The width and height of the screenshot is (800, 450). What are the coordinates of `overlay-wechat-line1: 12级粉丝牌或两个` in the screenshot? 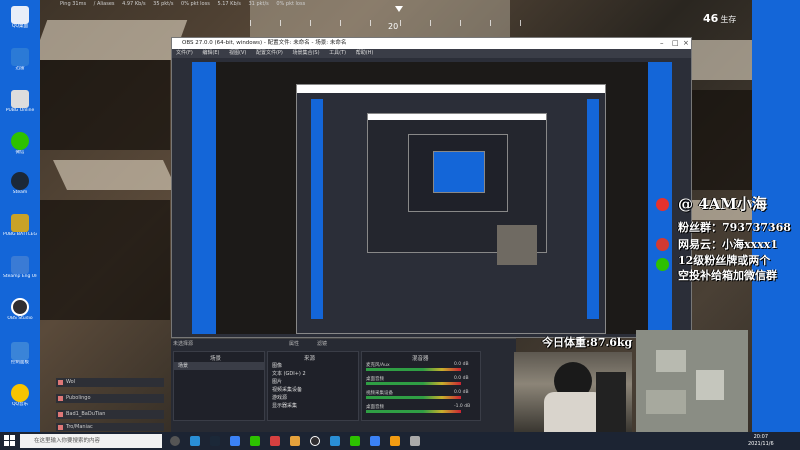 It's located at (724, 260).